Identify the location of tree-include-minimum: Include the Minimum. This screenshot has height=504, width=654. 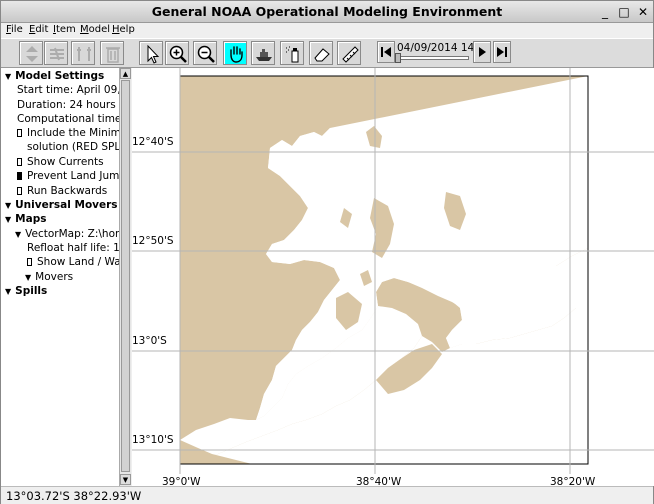
(74, 133).